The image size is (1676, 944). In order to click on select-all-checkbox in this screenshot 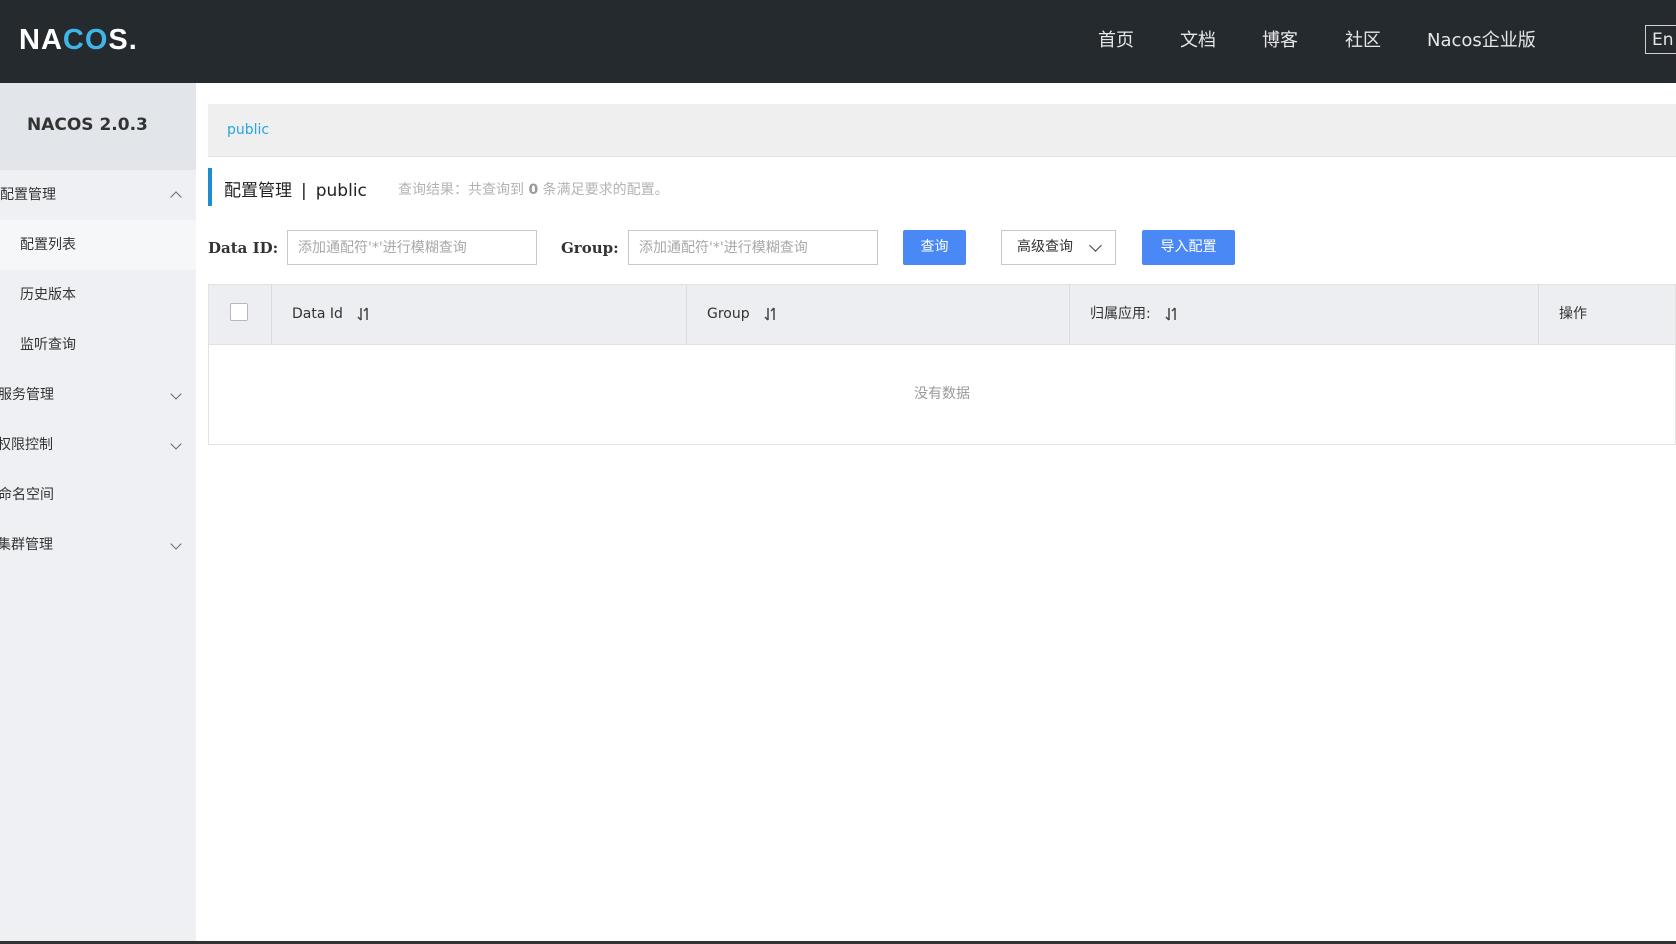, I will do `click(239, 312)`.